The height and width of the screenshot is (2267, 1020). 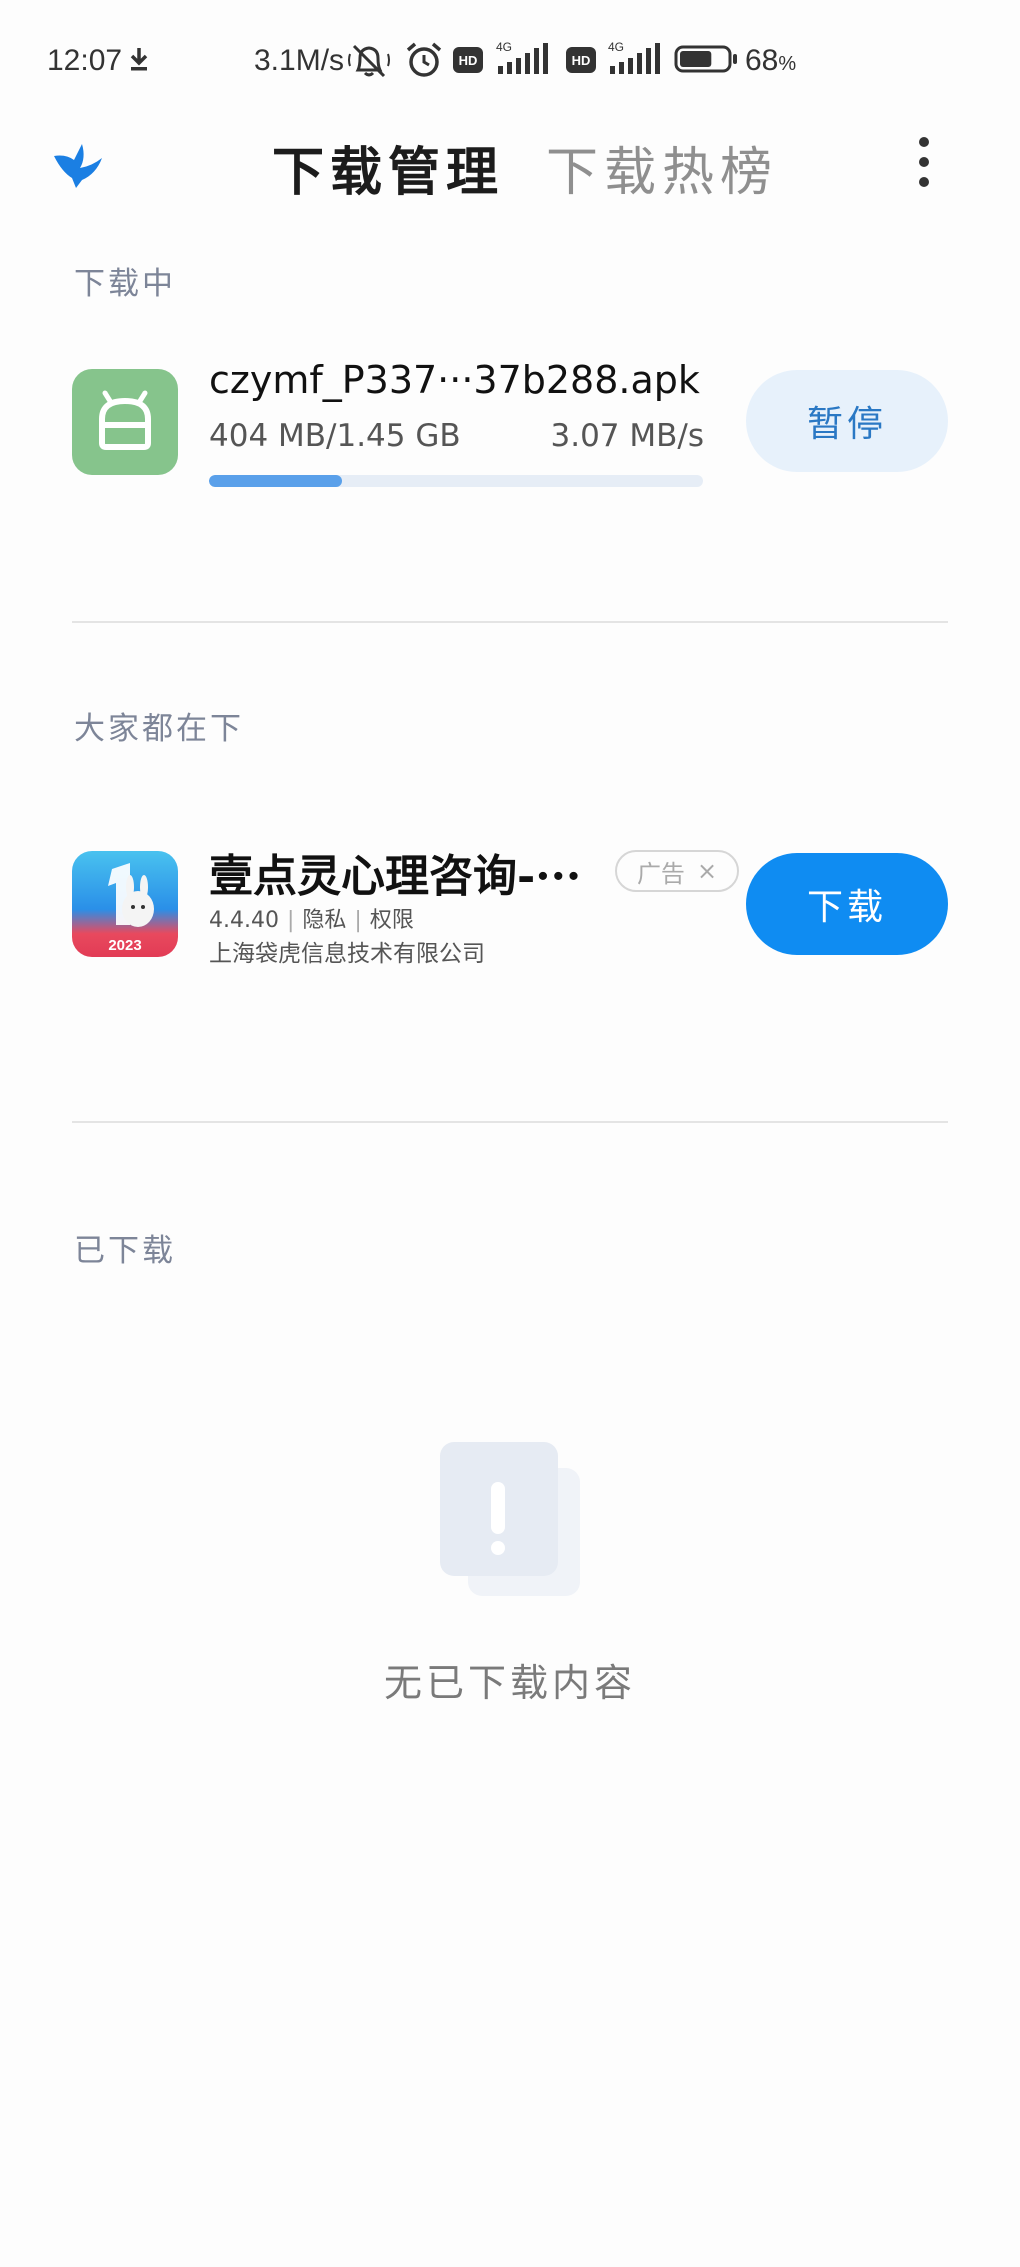 I want to click on section-title-downloading: 下载中, so click(x=125, y=284).